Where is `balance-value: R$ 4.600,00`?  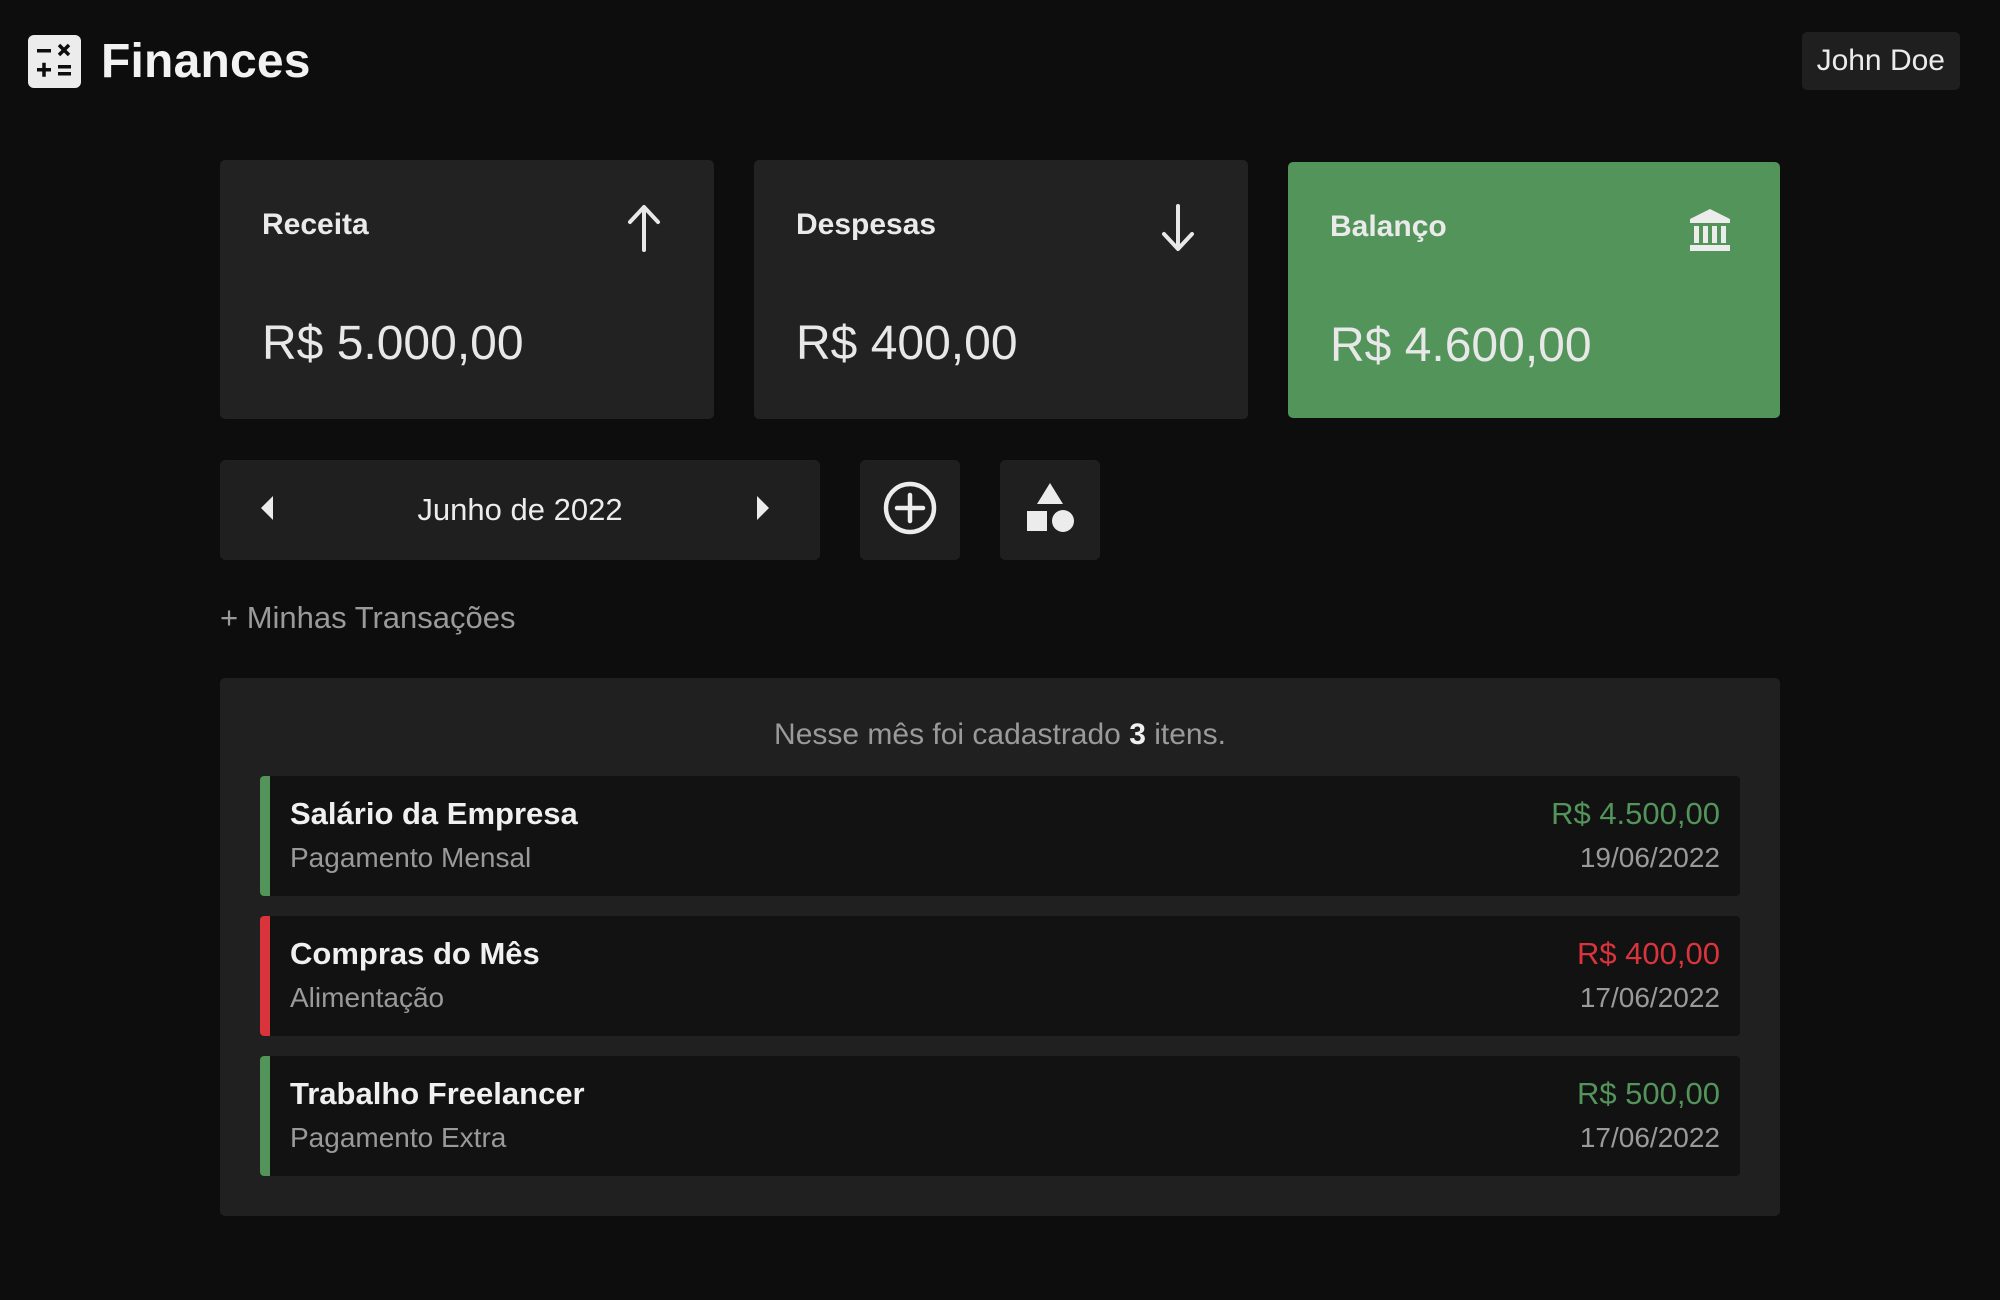
balance-value: R$ 4.600,00 is located at coordinates (1461, 345).